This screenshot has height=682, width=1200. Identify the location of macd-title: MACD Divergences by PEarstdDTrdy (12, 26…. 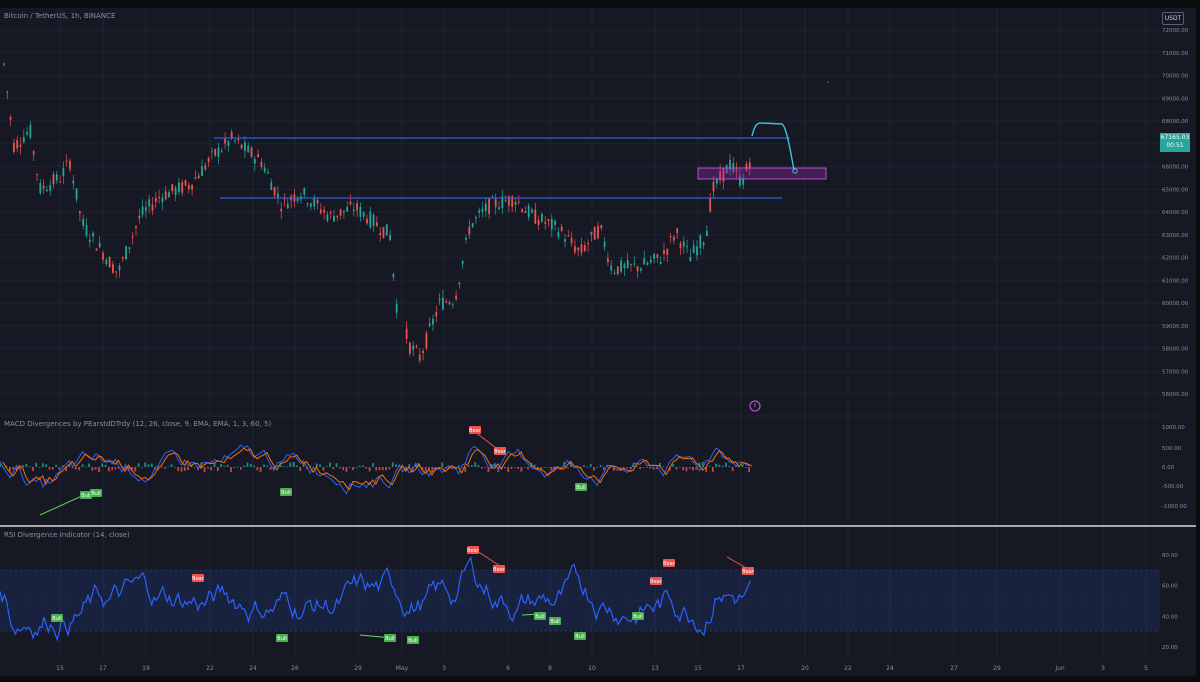
(137, 424).